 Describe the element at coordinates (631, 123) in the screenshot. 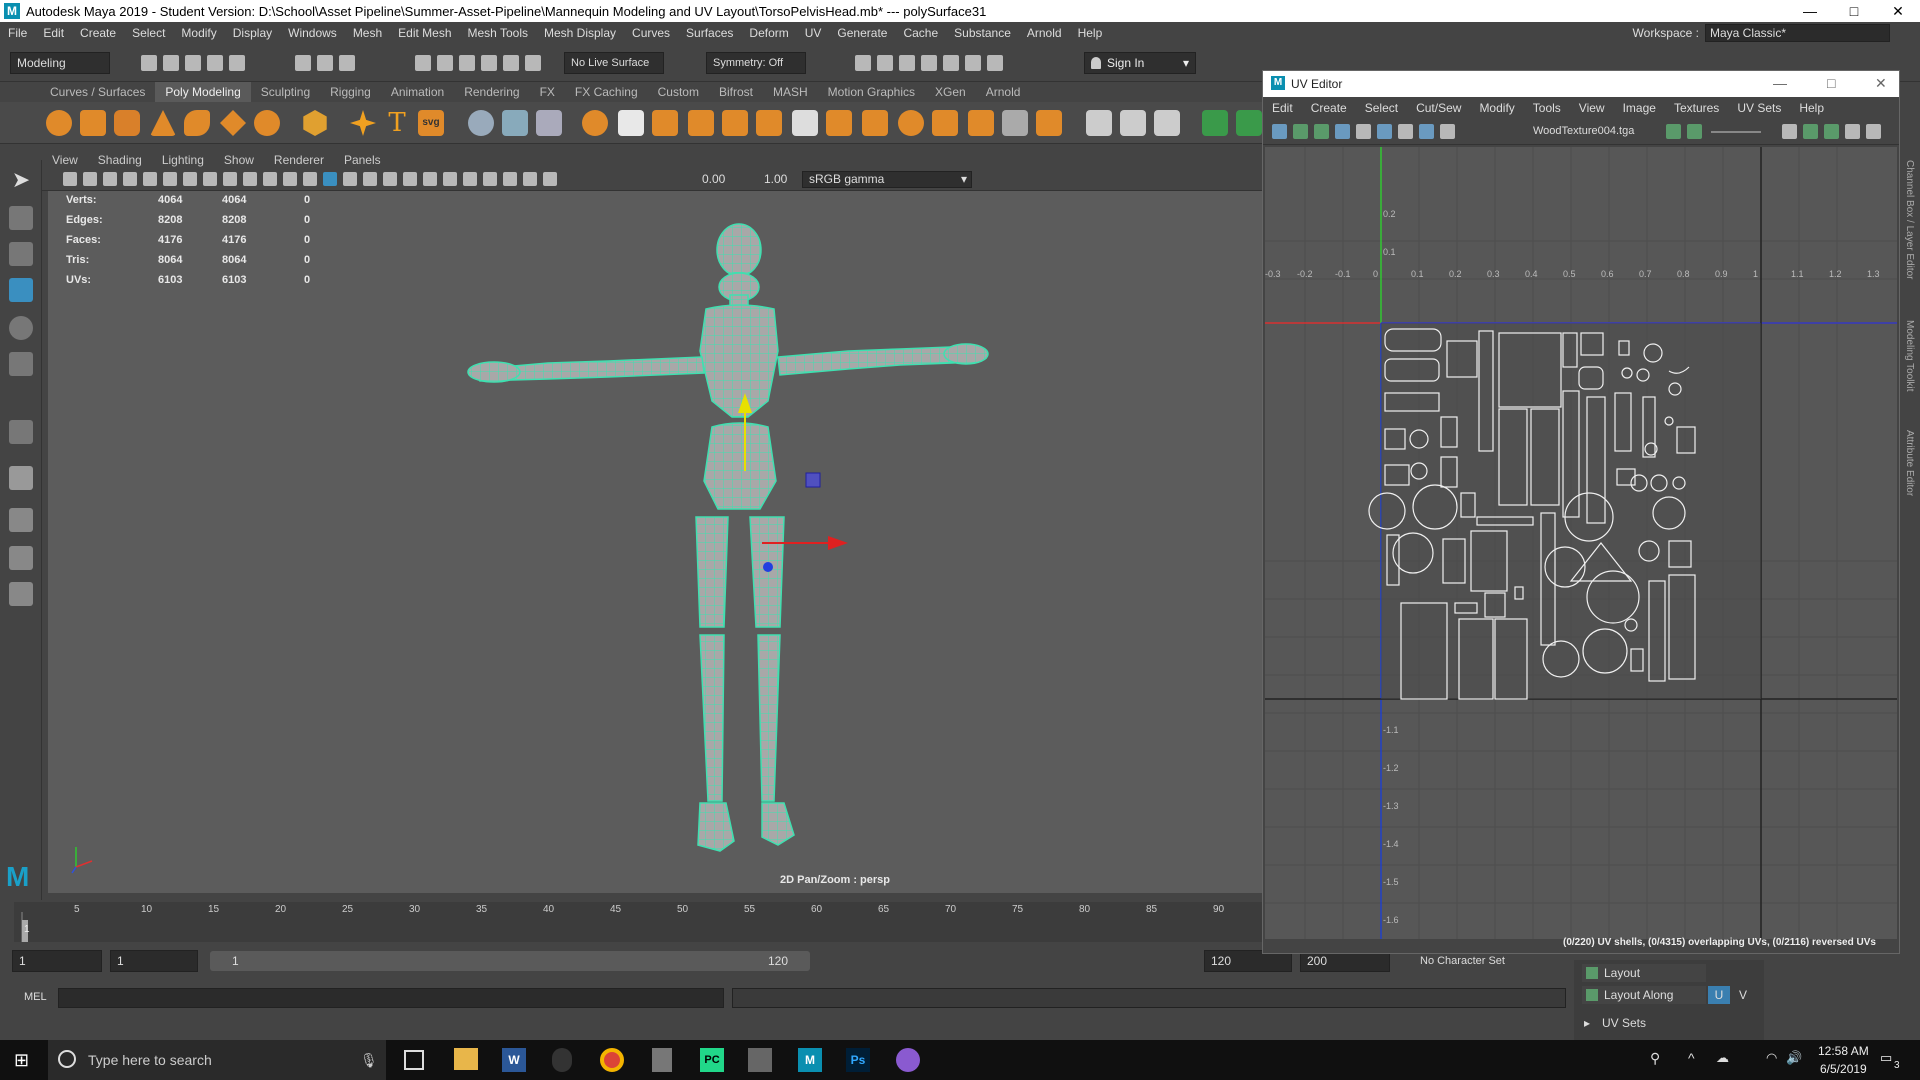

I see `extrude-icon` at that location.